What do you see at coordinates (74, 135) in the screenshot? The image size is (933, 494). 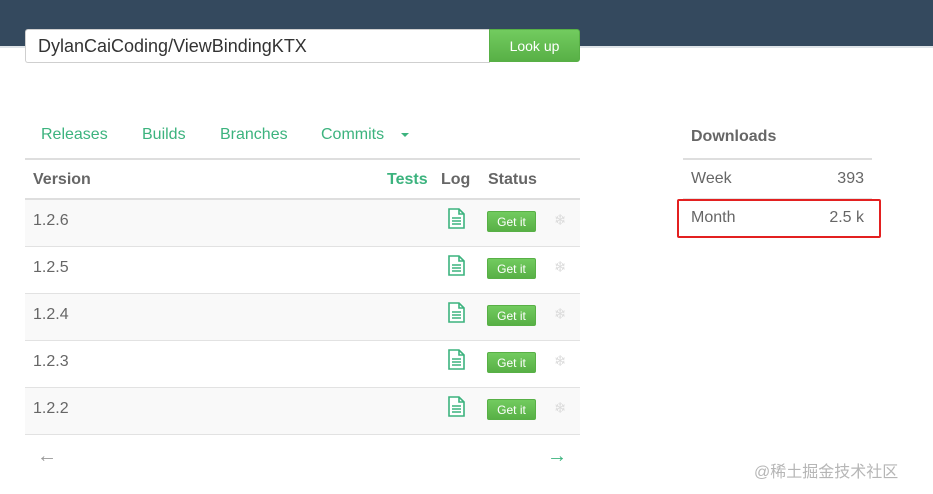 I see `tab-releases: Releases` at bounding box center [74, 135].